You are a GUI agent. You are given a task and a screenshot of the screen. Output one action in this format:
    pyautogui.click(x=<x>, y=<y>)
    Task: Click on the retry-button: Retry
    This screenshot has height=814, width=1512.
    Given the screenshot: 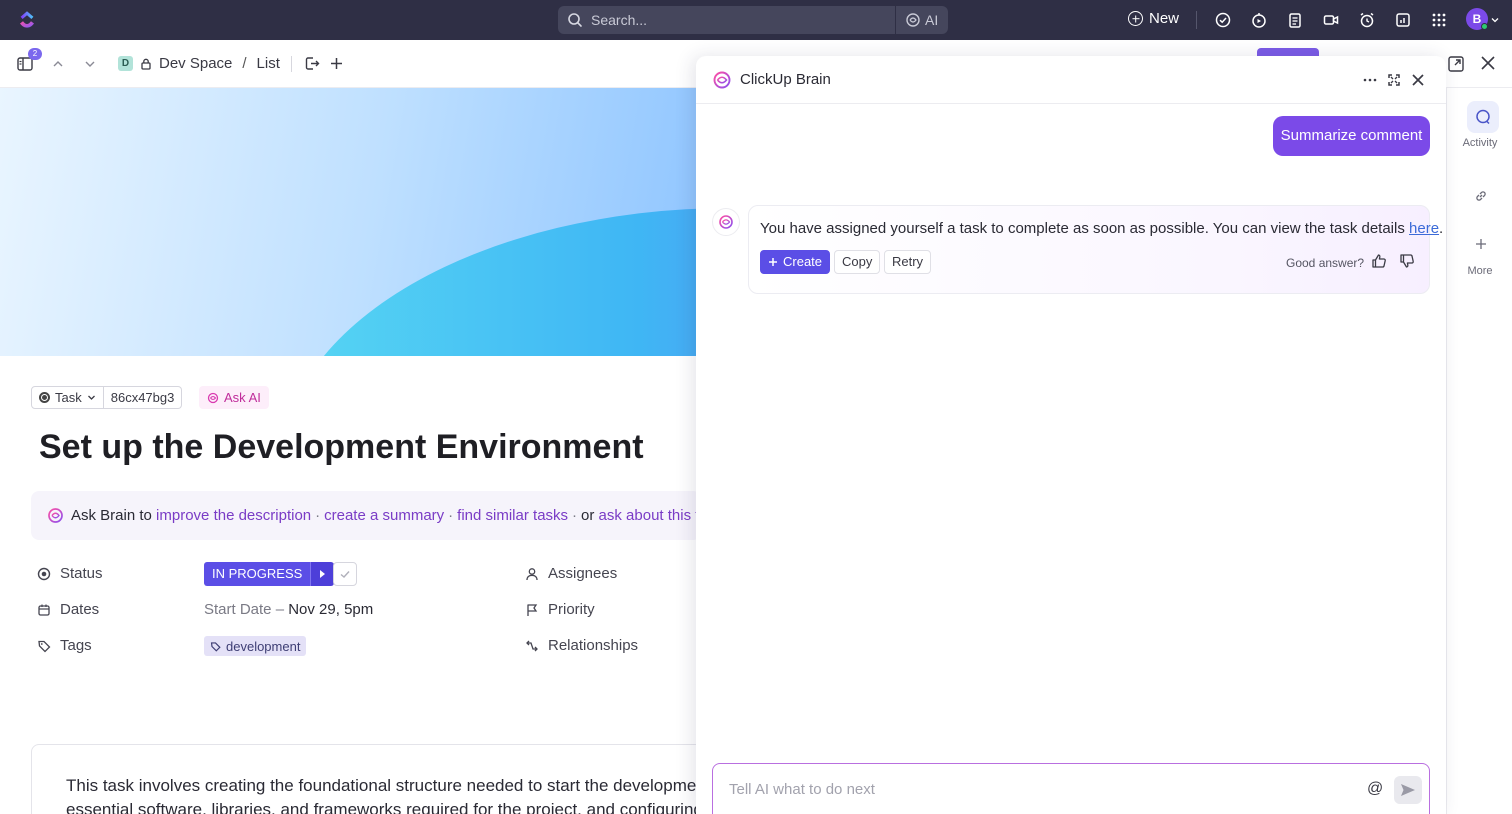 What is the action you would take?
    pyautogui.click(x=908, y=262)
    